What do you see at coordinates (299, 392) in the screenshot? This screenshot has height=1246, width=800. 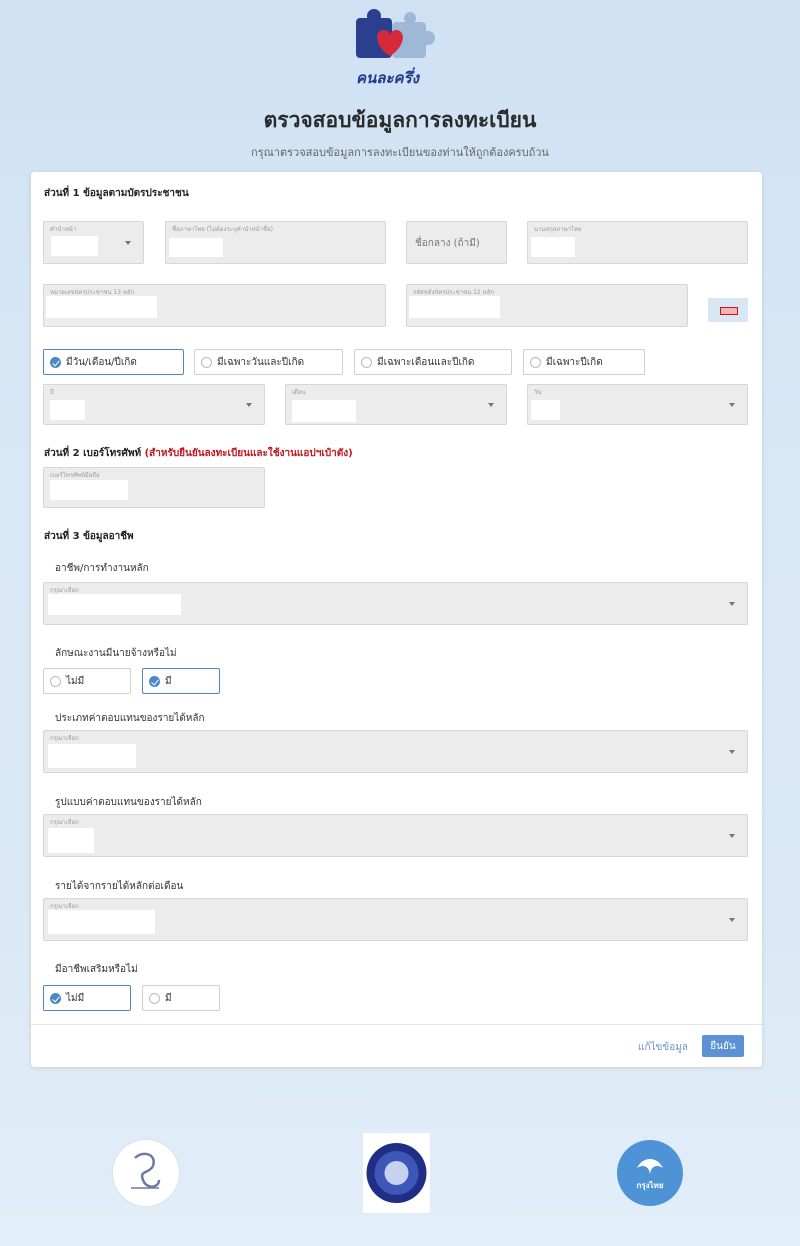 I see `month-label: เดือน` at bounding box center [299, 392].